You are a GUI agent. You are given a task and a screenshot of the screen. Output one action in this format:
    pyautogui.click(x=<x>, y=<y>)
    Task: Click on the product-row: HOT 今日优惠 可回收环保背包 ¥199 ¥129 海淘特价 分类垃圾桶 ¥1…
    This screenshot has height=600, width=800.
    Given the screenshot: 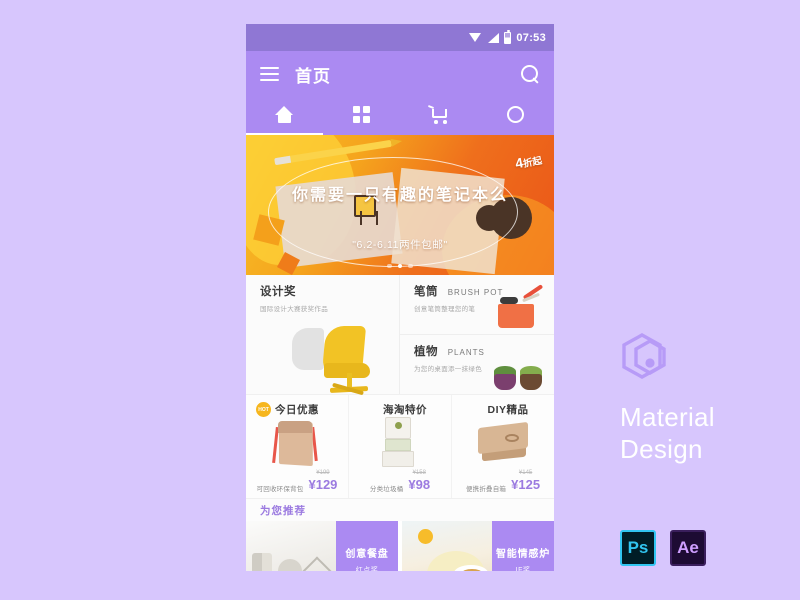 What is the action you would take?
    pyautogui.click(x=400, y=447)
    